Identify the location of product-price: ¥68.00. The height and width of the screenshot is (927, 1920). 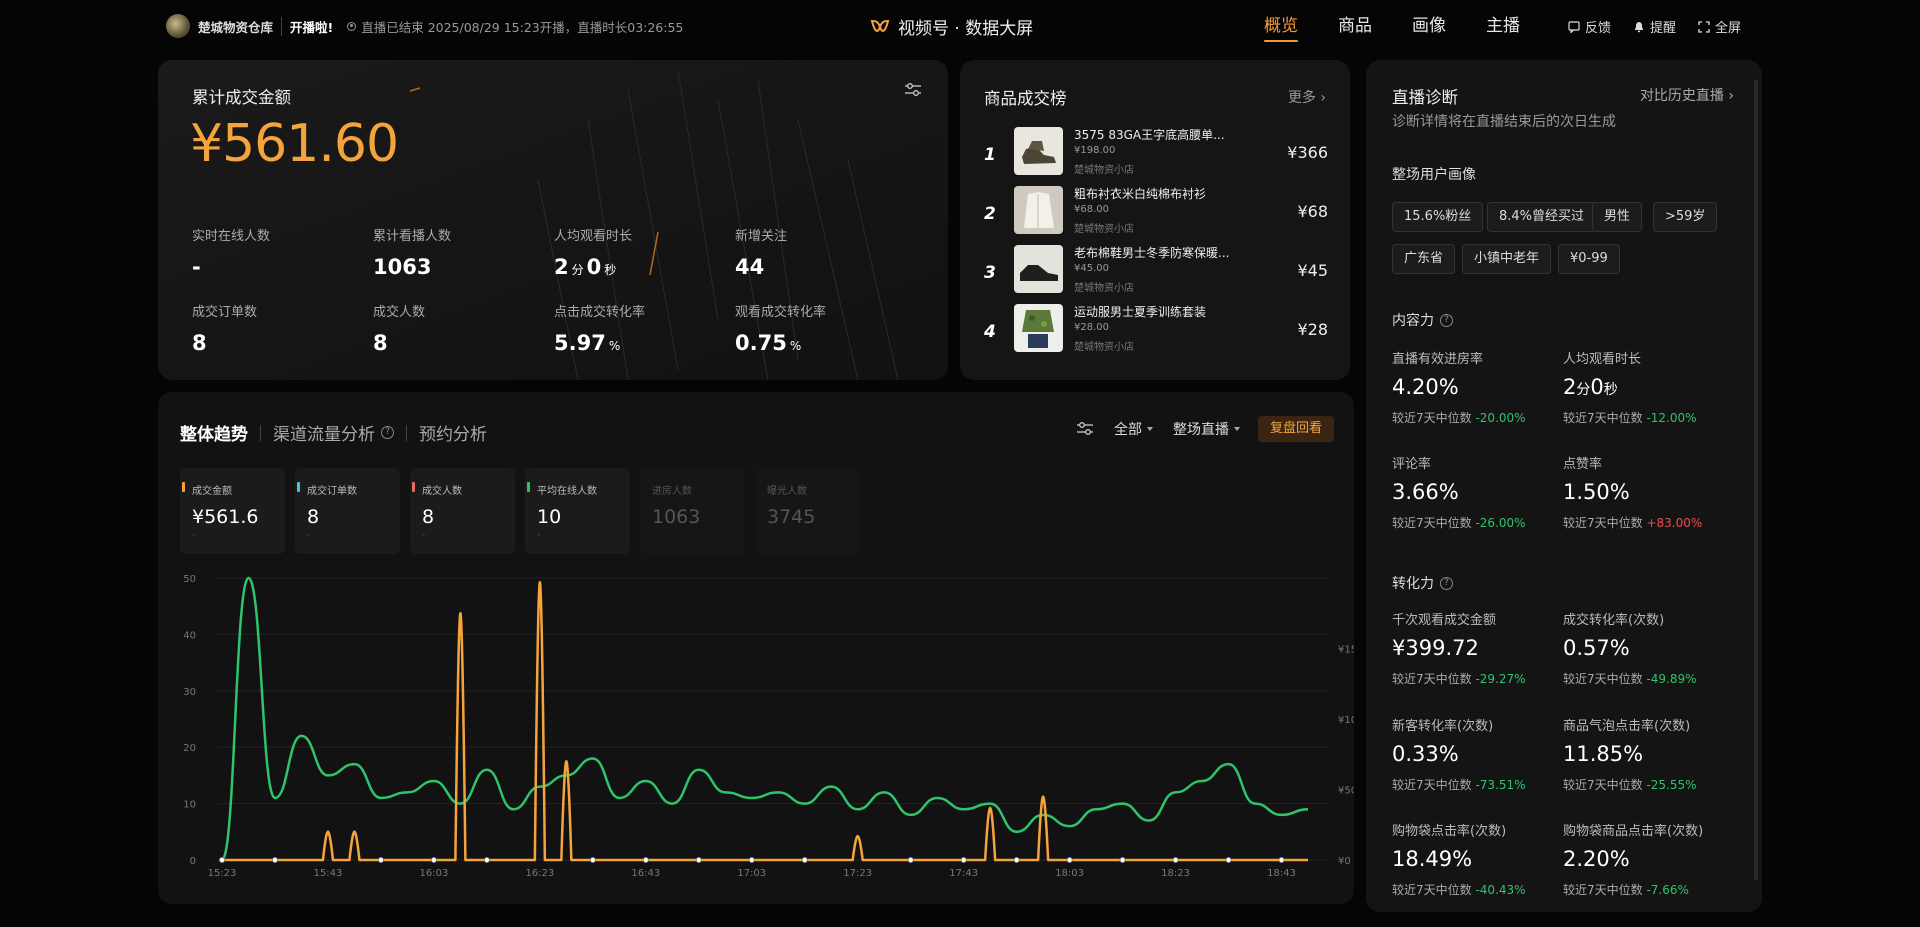
(1091, 209).